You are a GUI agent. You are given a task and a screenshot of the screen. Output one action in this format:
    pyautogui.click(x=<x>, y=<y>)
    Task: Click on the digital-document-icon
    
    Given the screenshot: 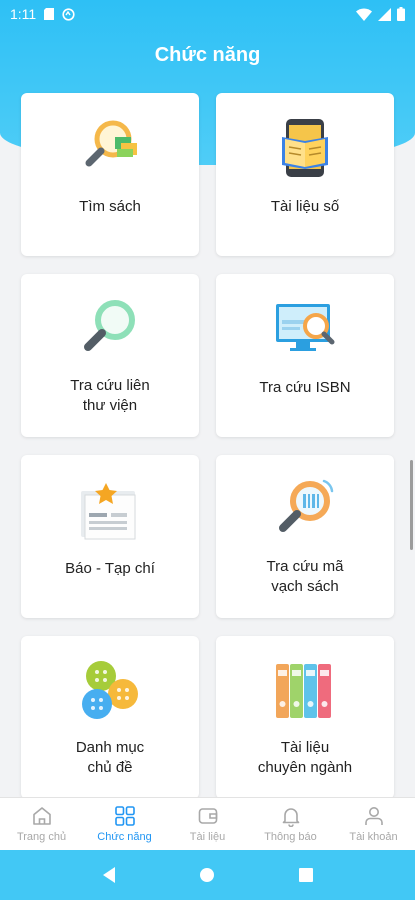 What is the action you would take?
    pyautogui.click(x=305, y=148)
    